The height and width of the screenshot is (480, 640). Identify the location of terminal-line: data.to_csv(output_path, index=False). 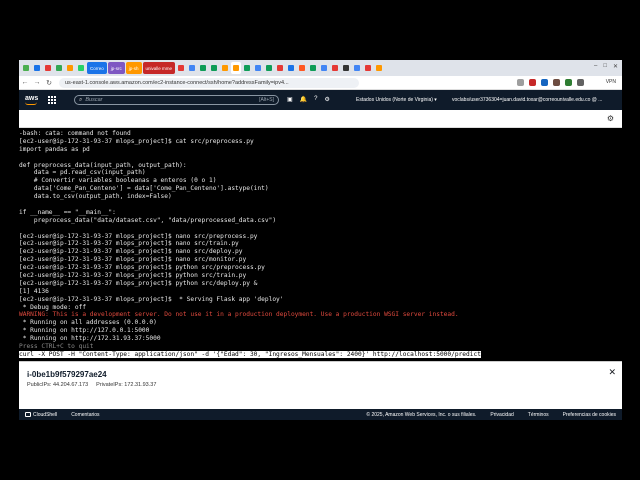
(320, 197).